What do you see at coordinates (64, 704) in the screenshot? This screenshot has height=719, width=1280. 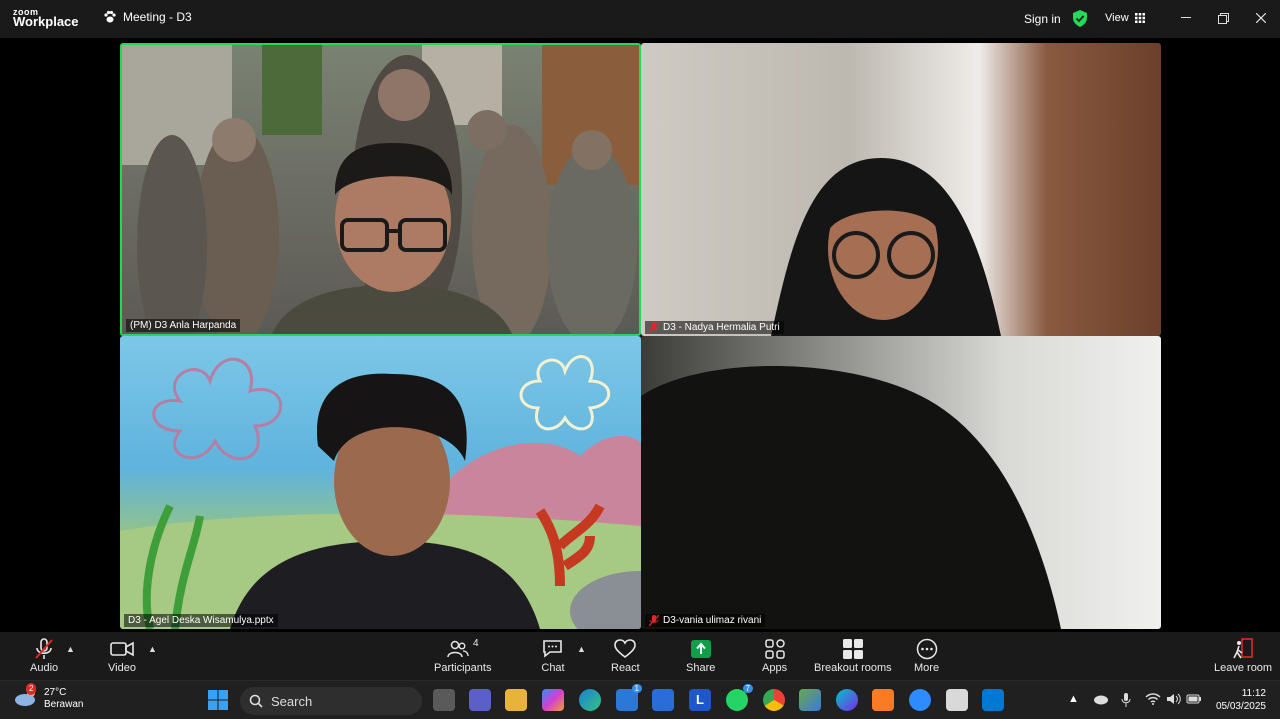 I see `weather-desc: Berawan` at bounding box center [64, 704].